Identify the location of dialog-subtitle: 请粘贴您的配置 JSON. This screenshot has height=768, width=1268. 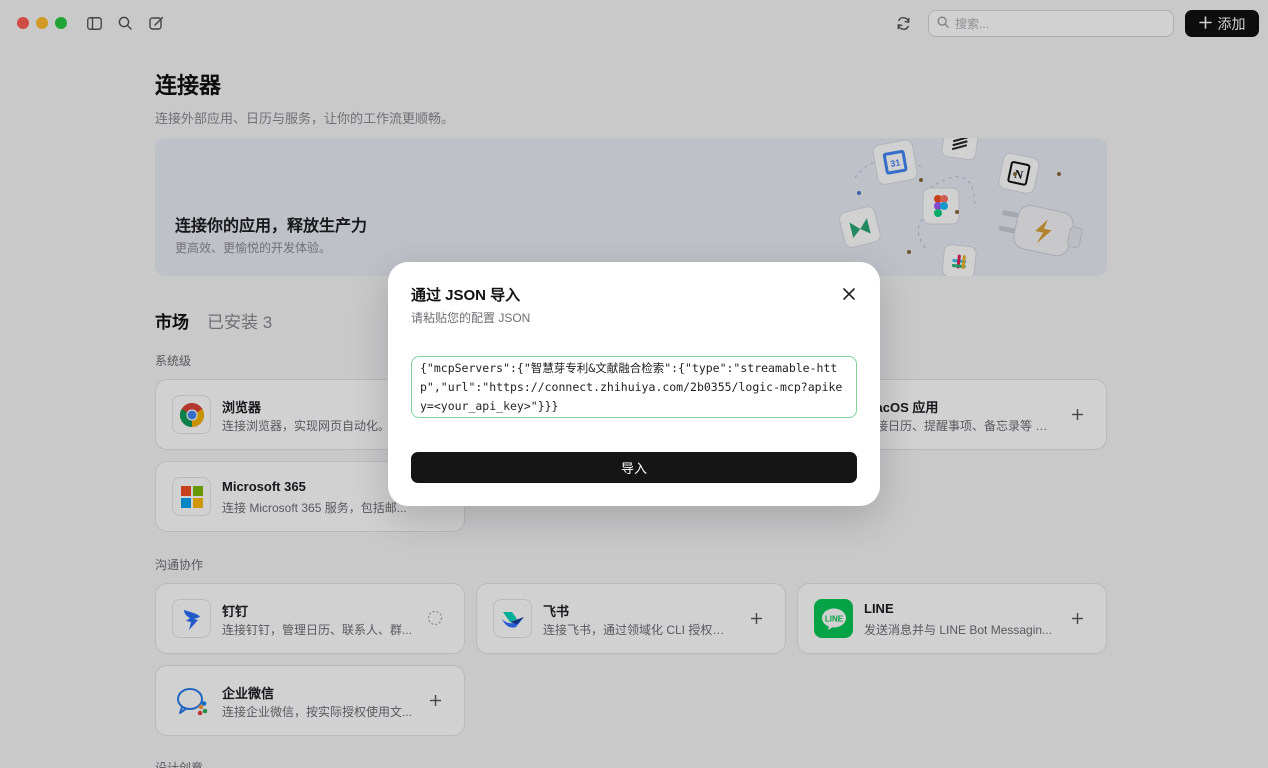
(471, 318).